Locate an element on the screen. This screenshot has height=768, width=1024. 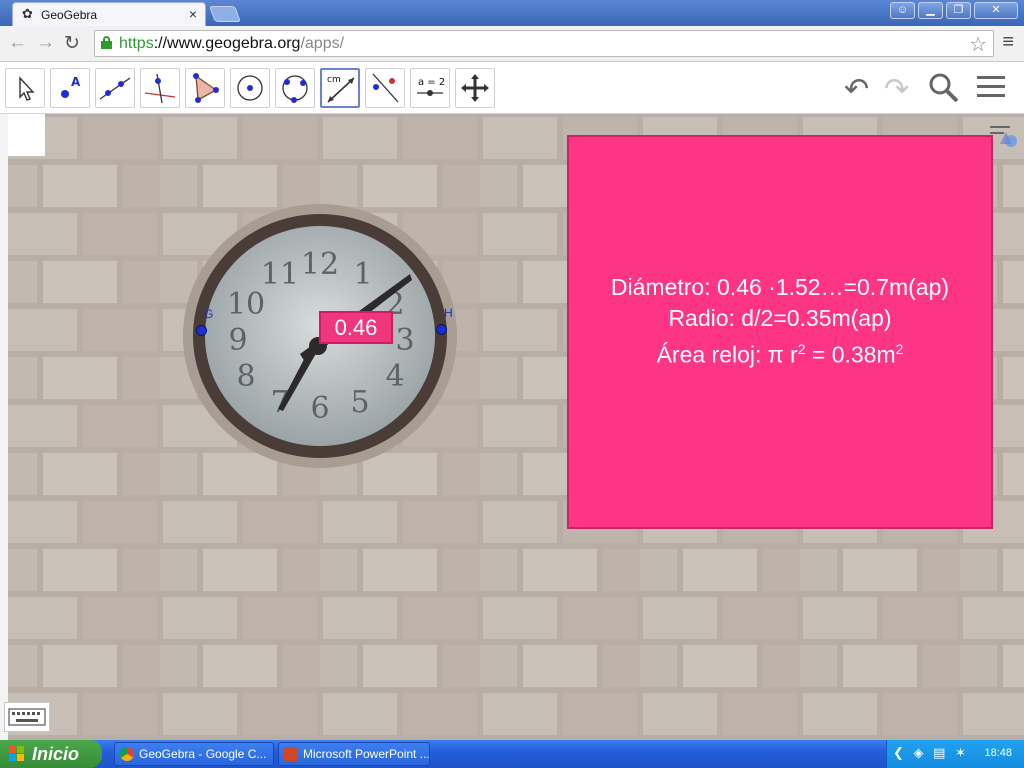
point-label-h: H is located at coordinates (448, 313).